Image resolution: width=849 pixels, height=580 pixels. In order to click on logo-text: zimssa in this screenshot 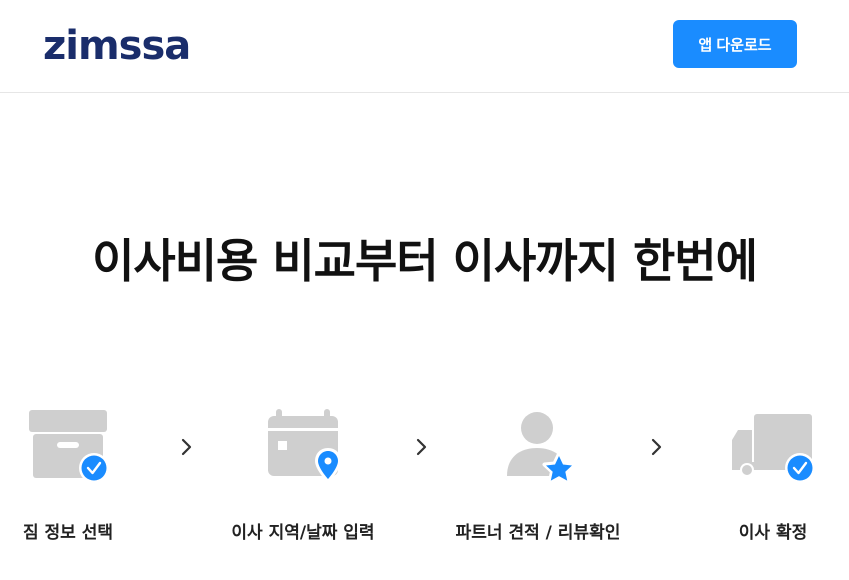, I will do `click(117, 46)`.